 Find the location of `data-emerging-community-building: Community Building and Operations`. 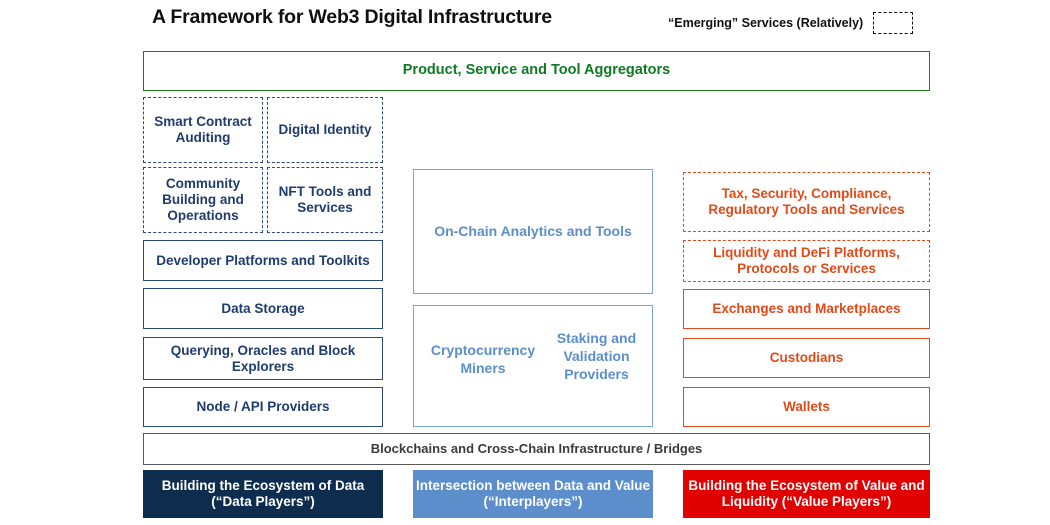

data-emerging-community-building: Community Building and Operations is located at coordinates (203, 200).